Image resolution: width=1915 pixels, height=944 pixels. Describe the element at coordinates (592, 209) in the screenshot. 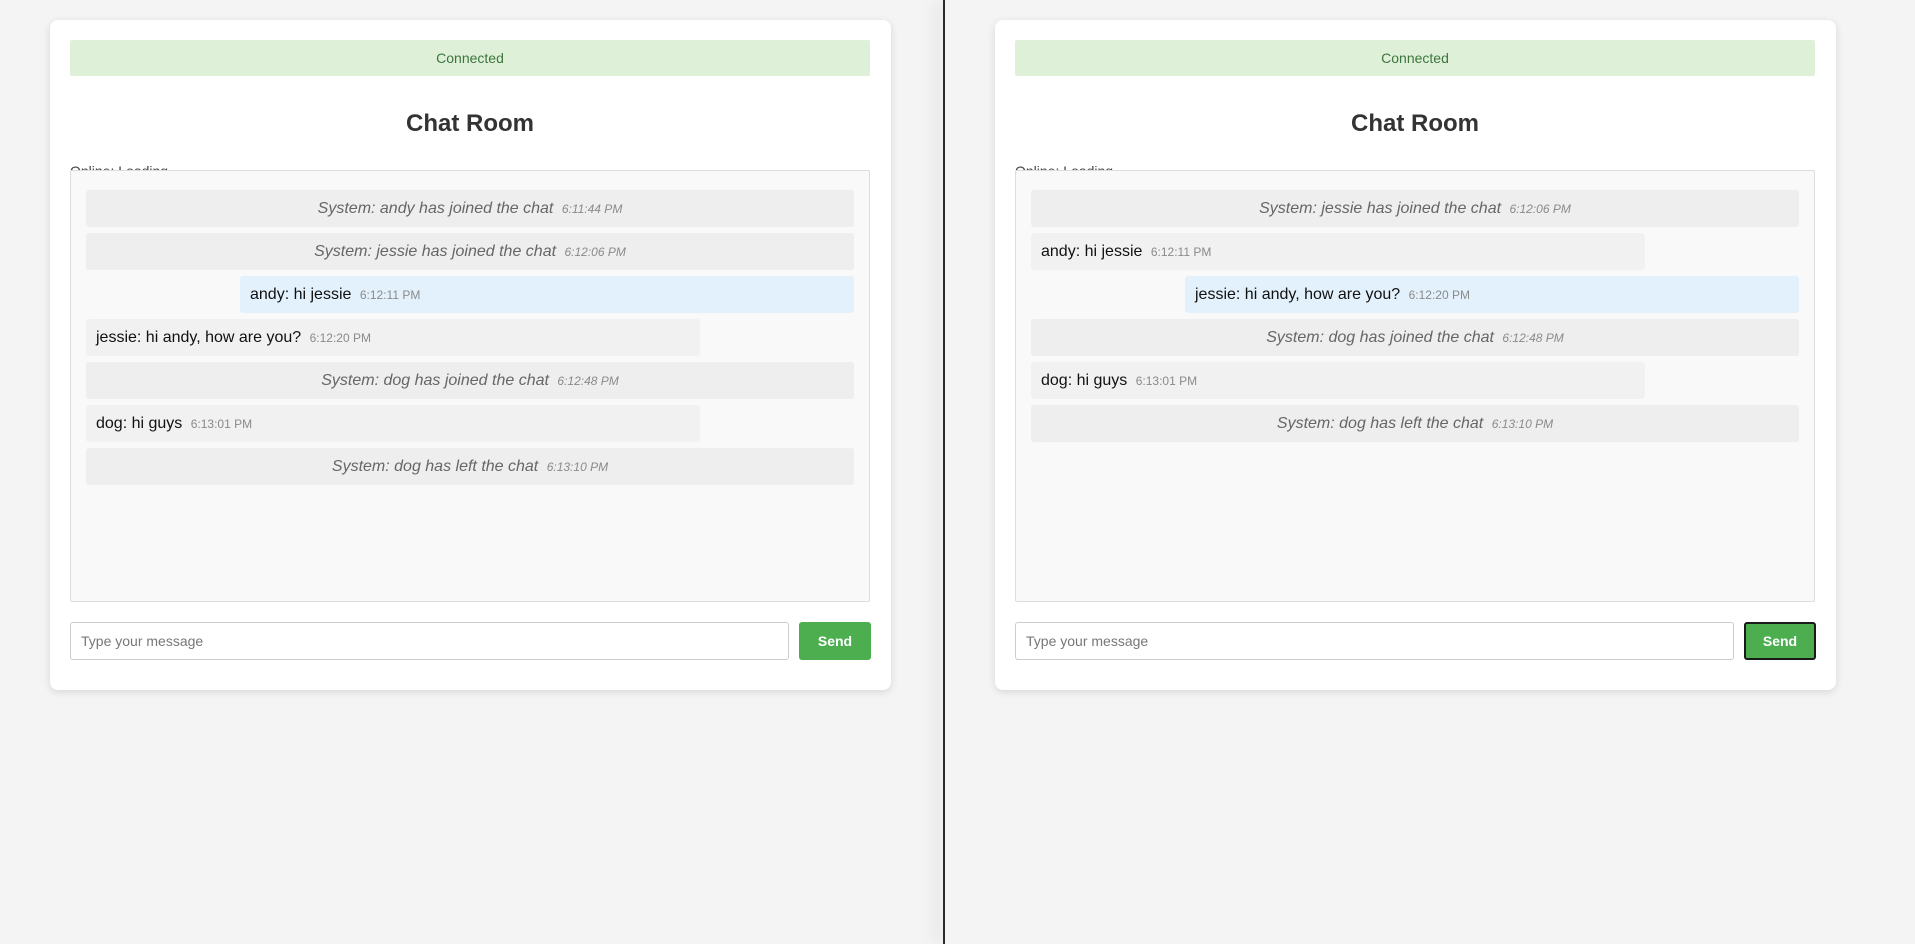

I see `message-timestamp: 6:11:44 PM` at that location.